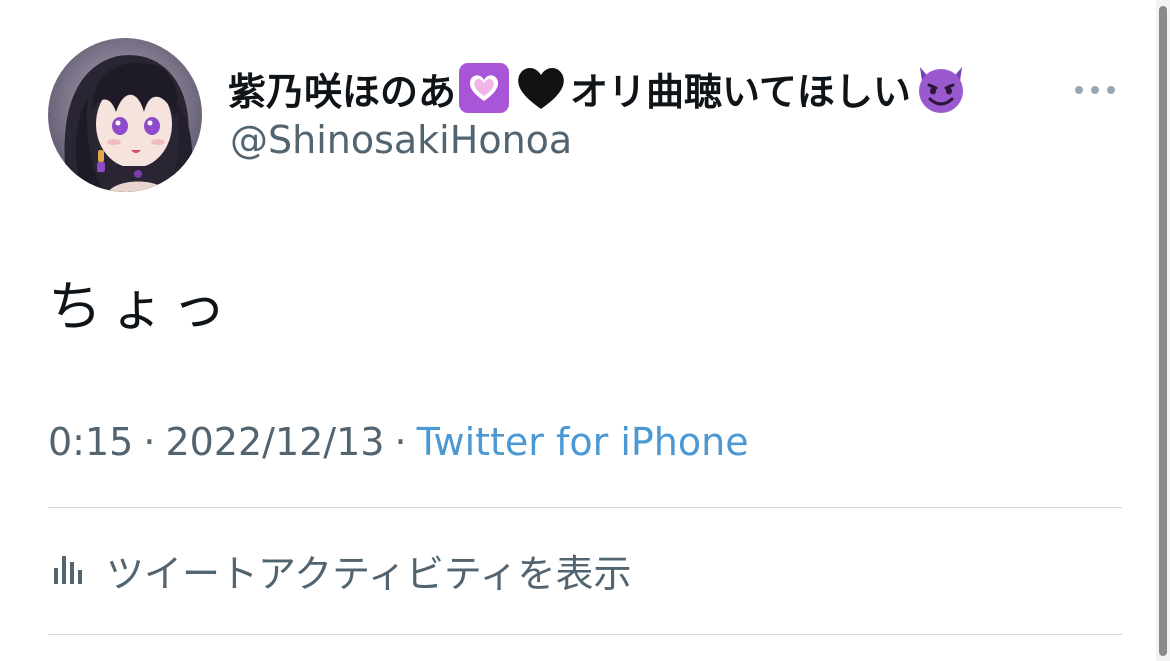 Image resolution: width=1170 pixels, height=661 pixels. I want to click on tweet-time: 0:15, so click(90, 442).